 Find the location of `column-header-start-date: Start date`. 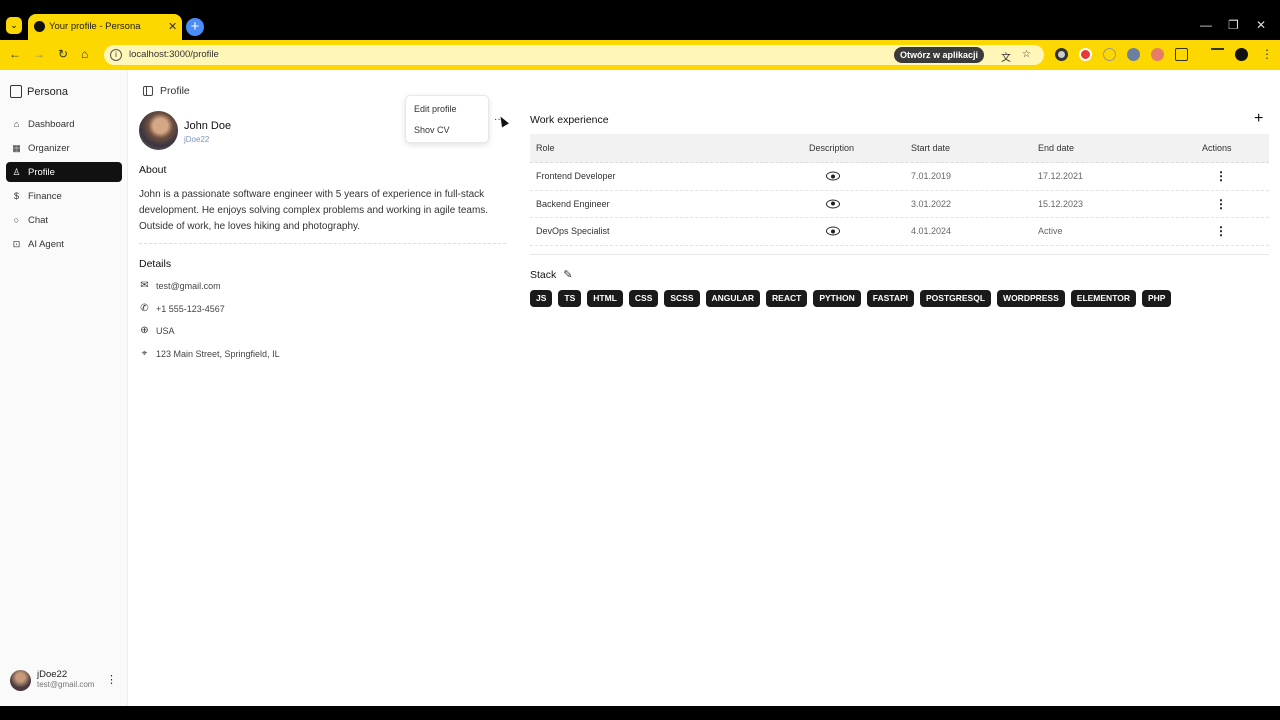

column-header-start-date: Start date is located at coordinates (931, 148).